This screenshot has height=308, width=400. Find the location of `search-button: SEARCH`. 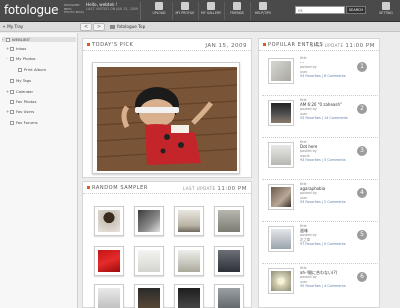

search-button: SEARCH is located at coordinates (356, 10).